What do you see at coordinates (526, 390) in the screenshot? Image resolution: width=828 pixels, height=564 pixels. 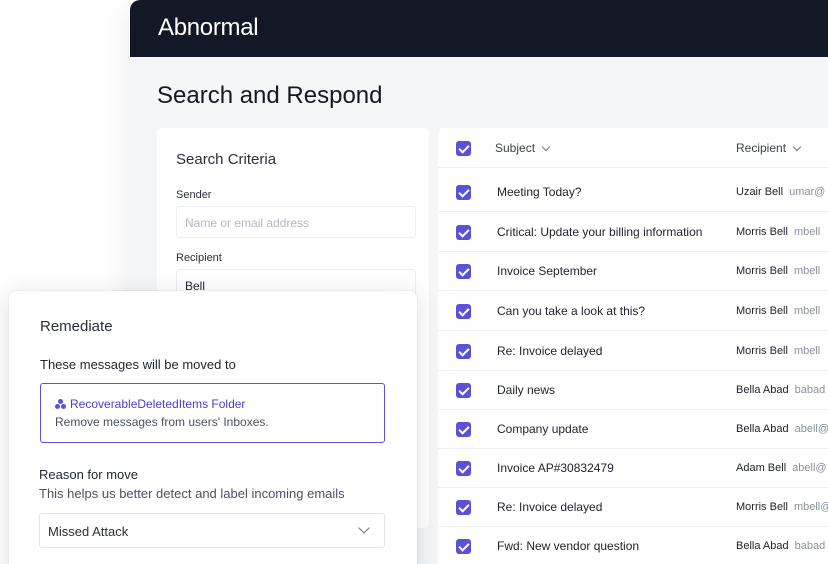 I see `row-subject: Daily news` at bounding box center [526, 390].